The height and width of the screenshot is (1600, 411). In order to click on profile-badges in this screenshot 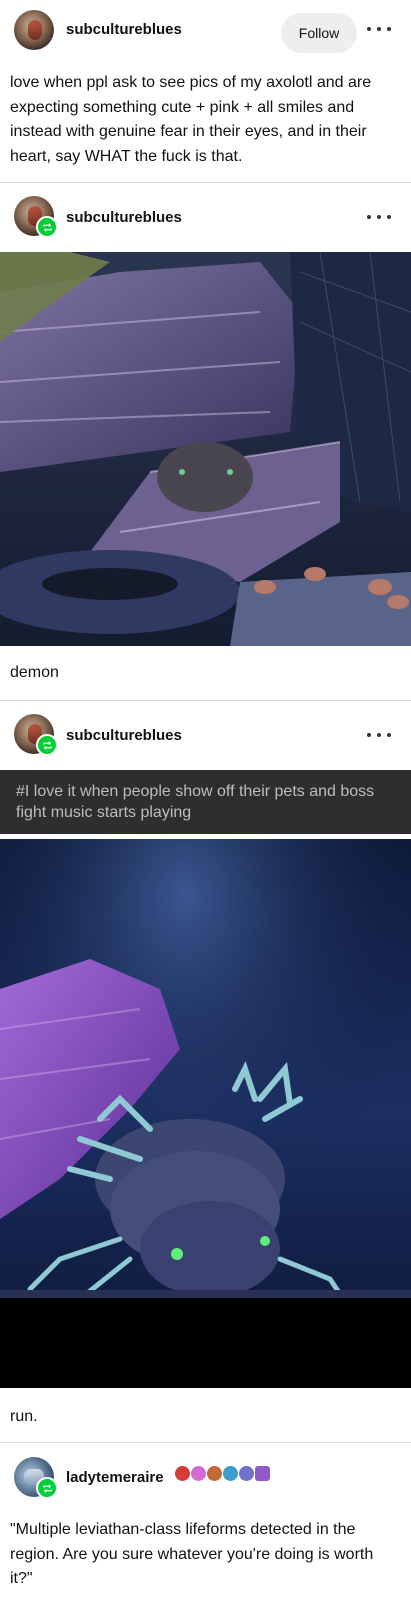, I will do `click(222, 1474)`.